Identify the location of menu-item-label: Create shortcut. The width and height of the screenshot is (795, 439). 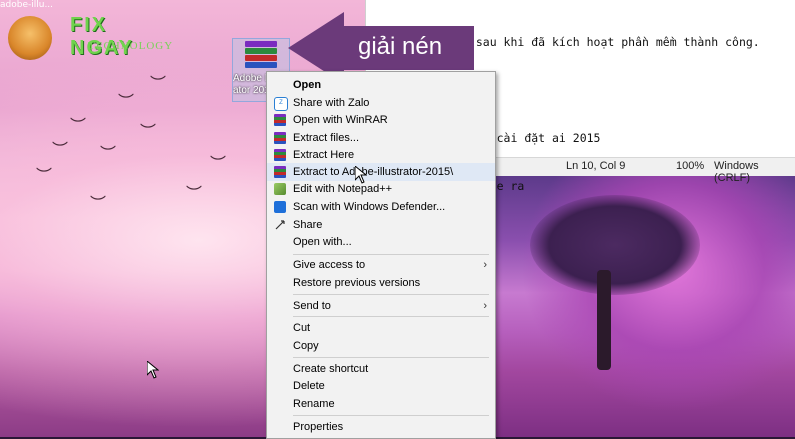
(331, 369).